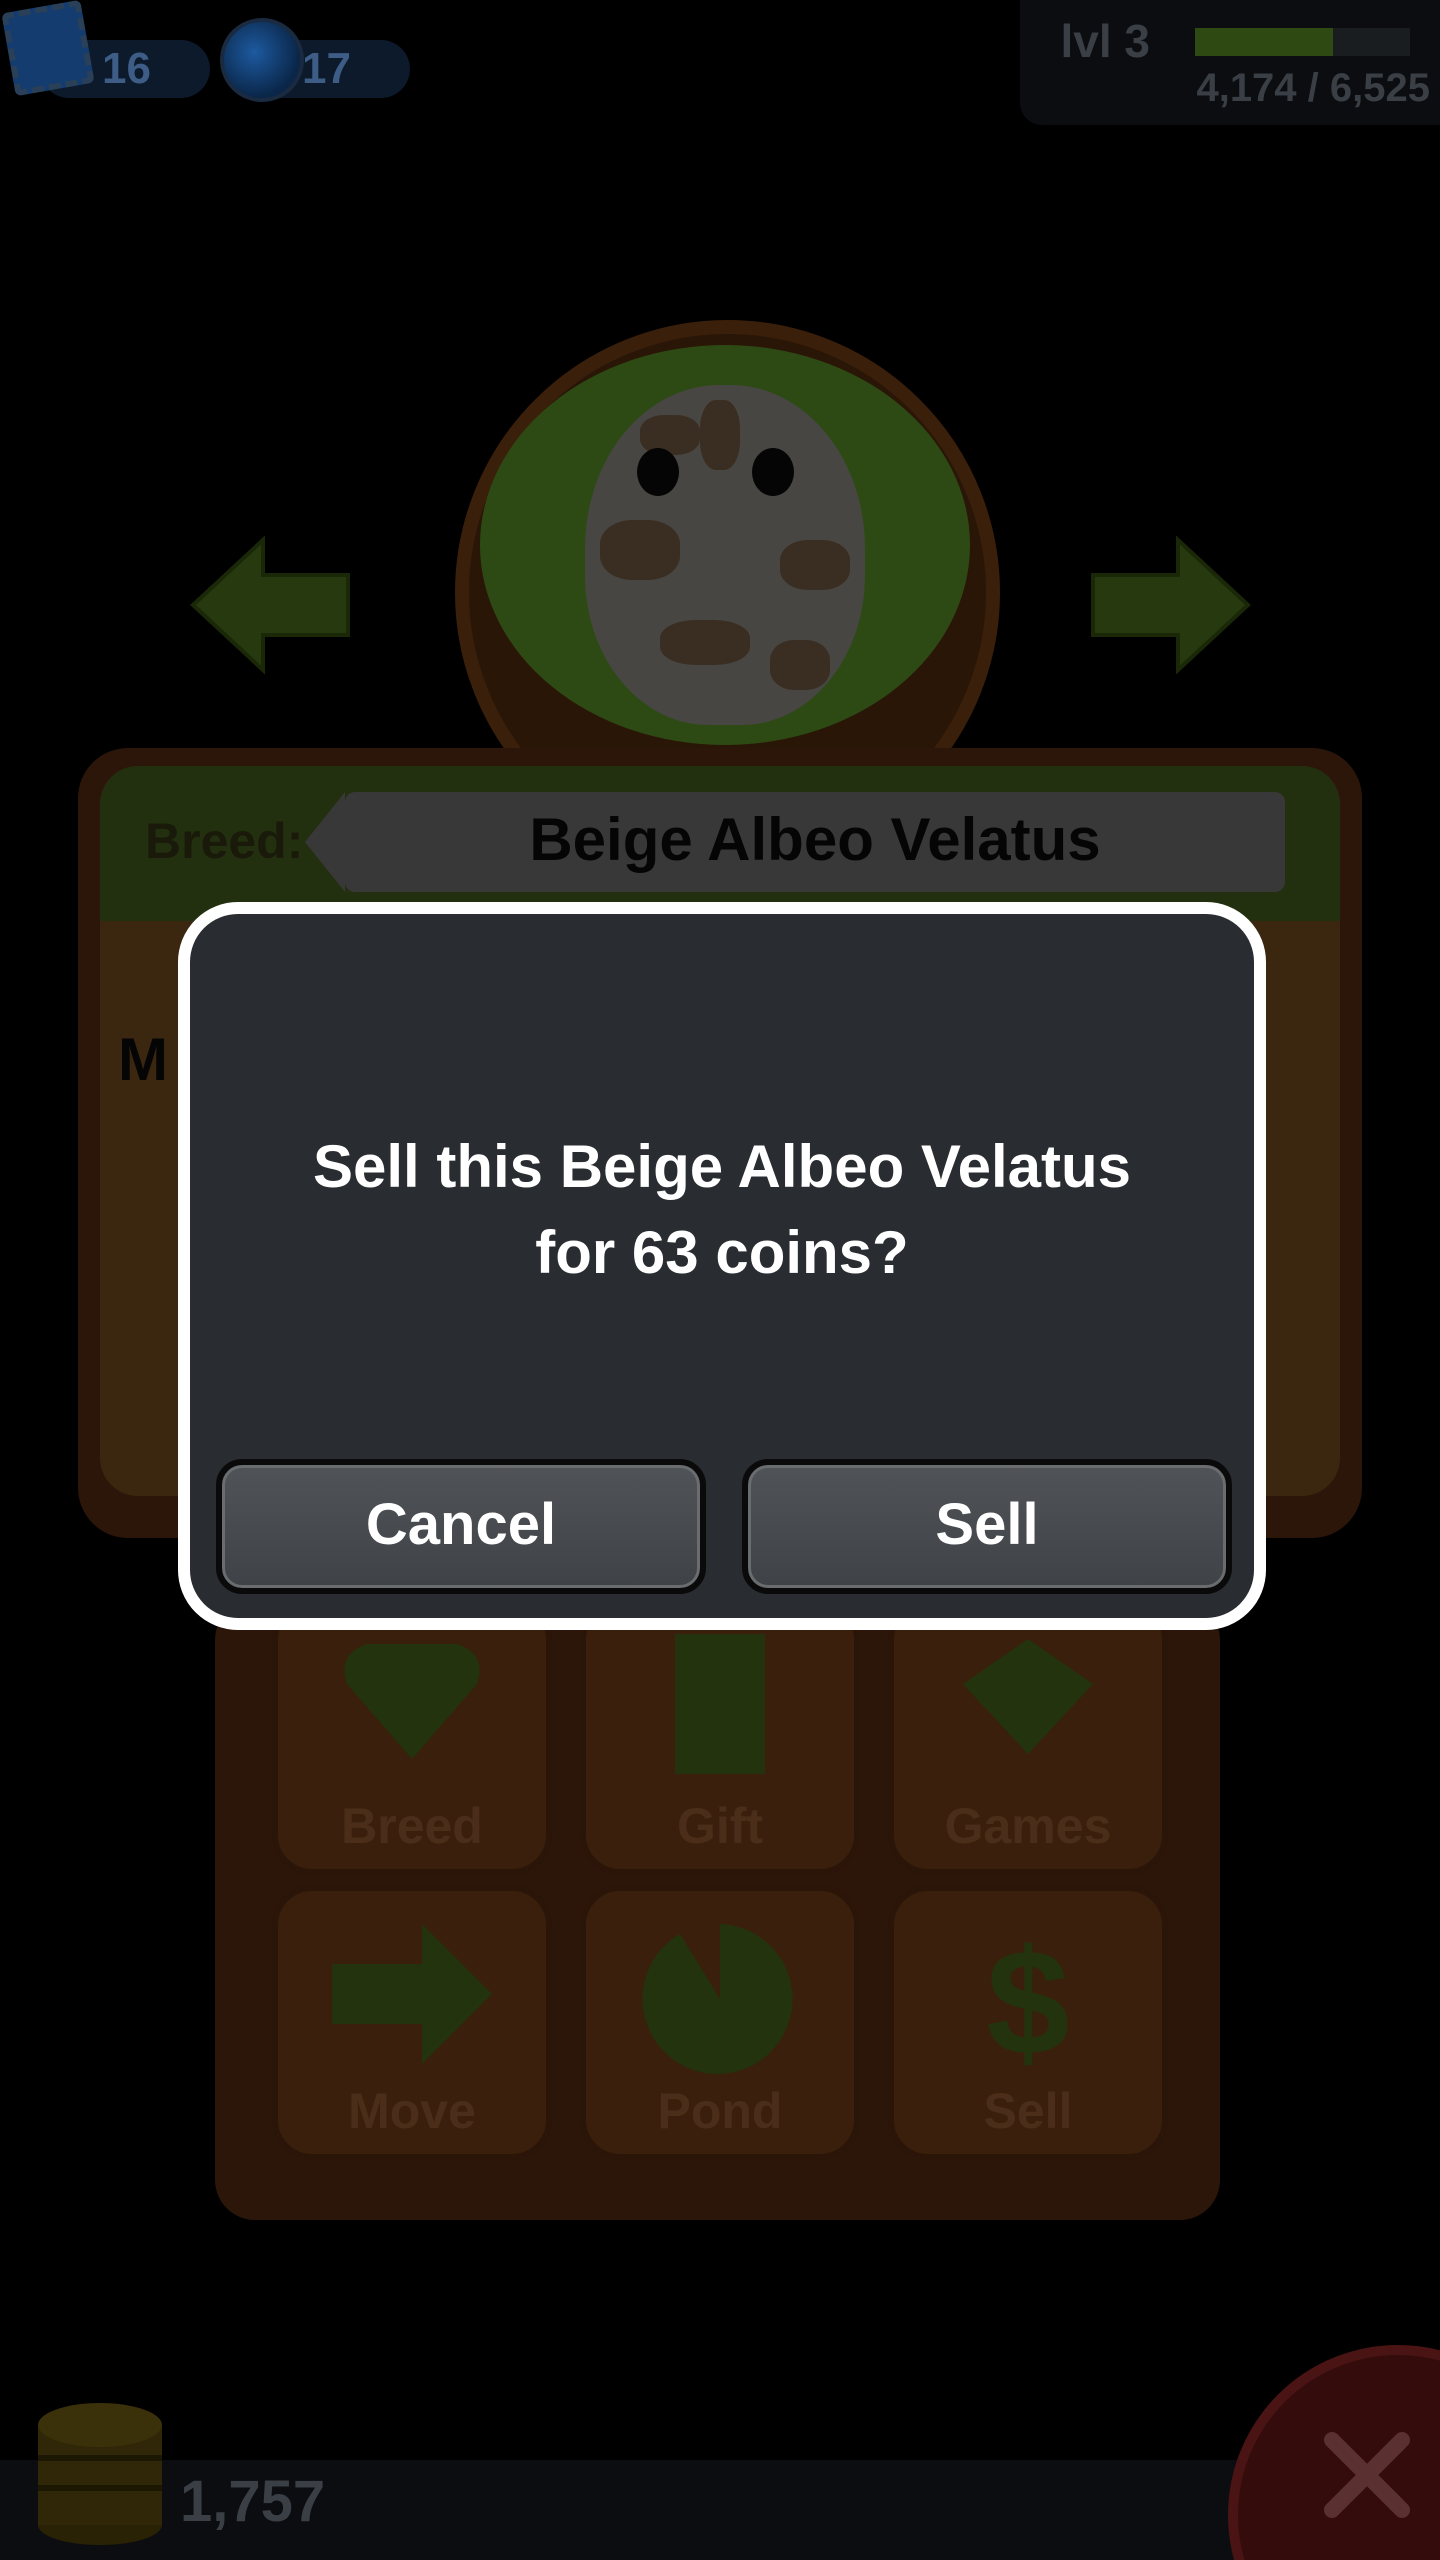 The image size is (1440, 2560). I want to click on next-frog-arrow-icon, so click(1170, 605).